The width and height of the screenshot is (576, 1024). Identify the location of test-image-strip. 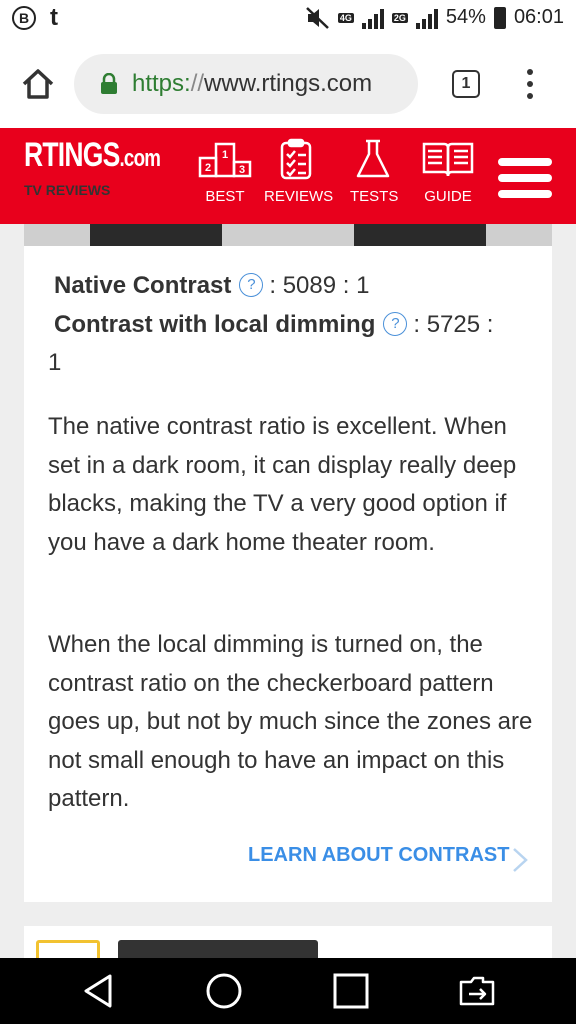
(288, 235).